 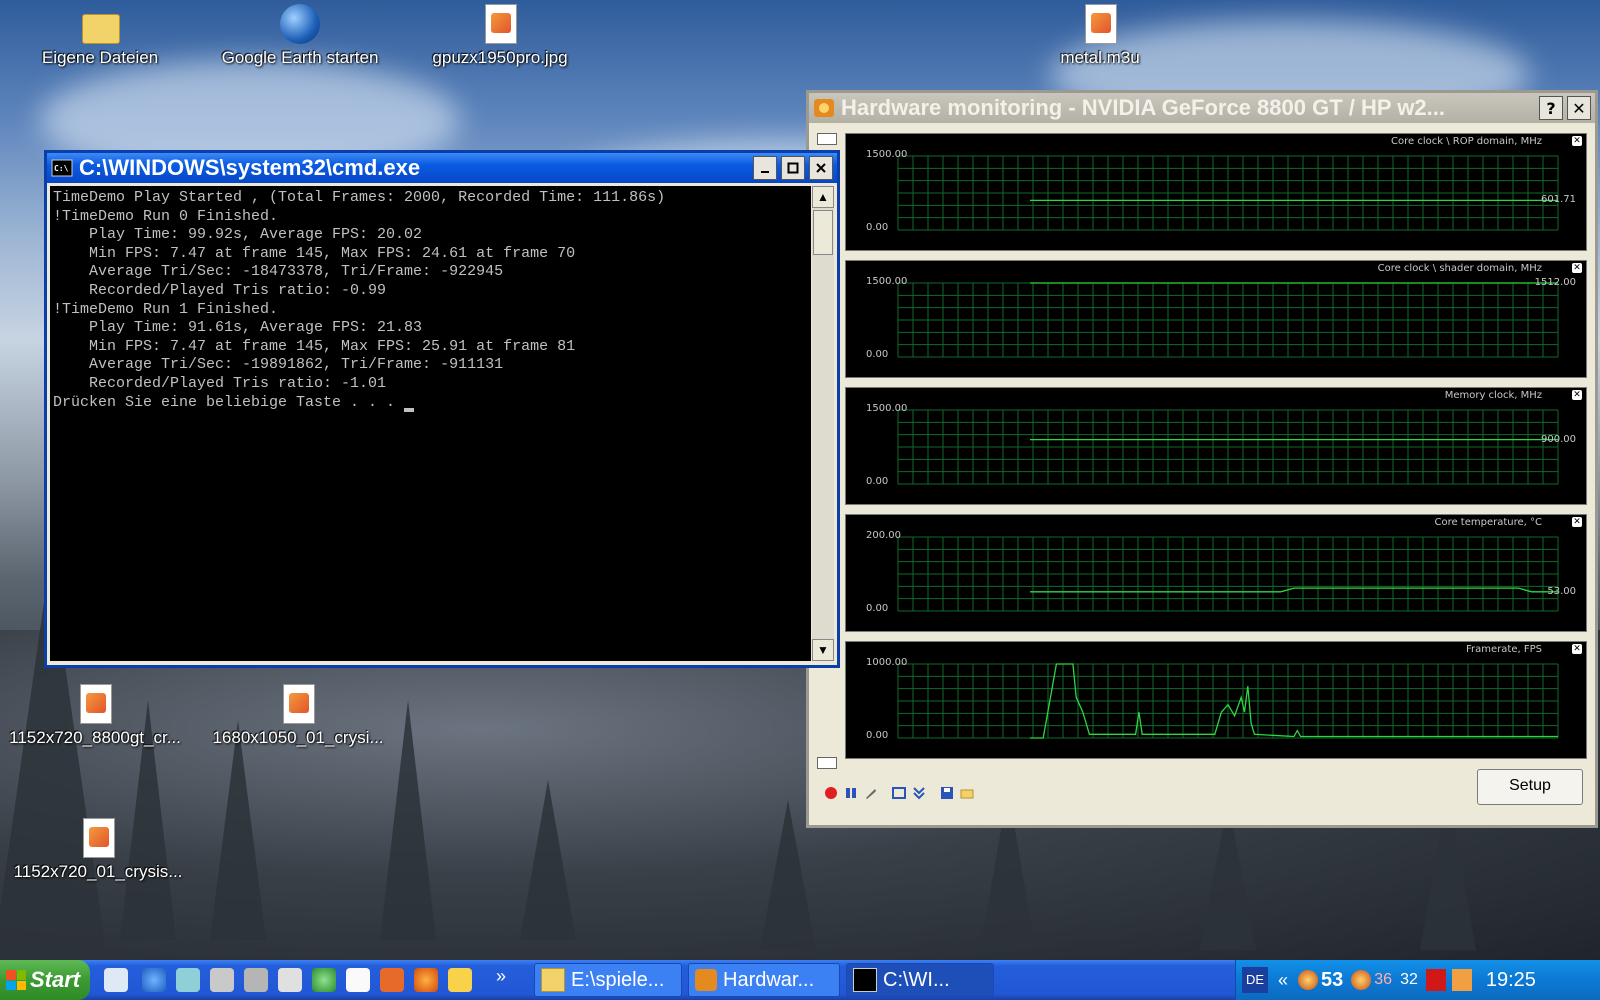 What do you see at coordinates (1461, 980) in the screenshot?
I see `tray-app-icon` at bounding box center [1461, 980].